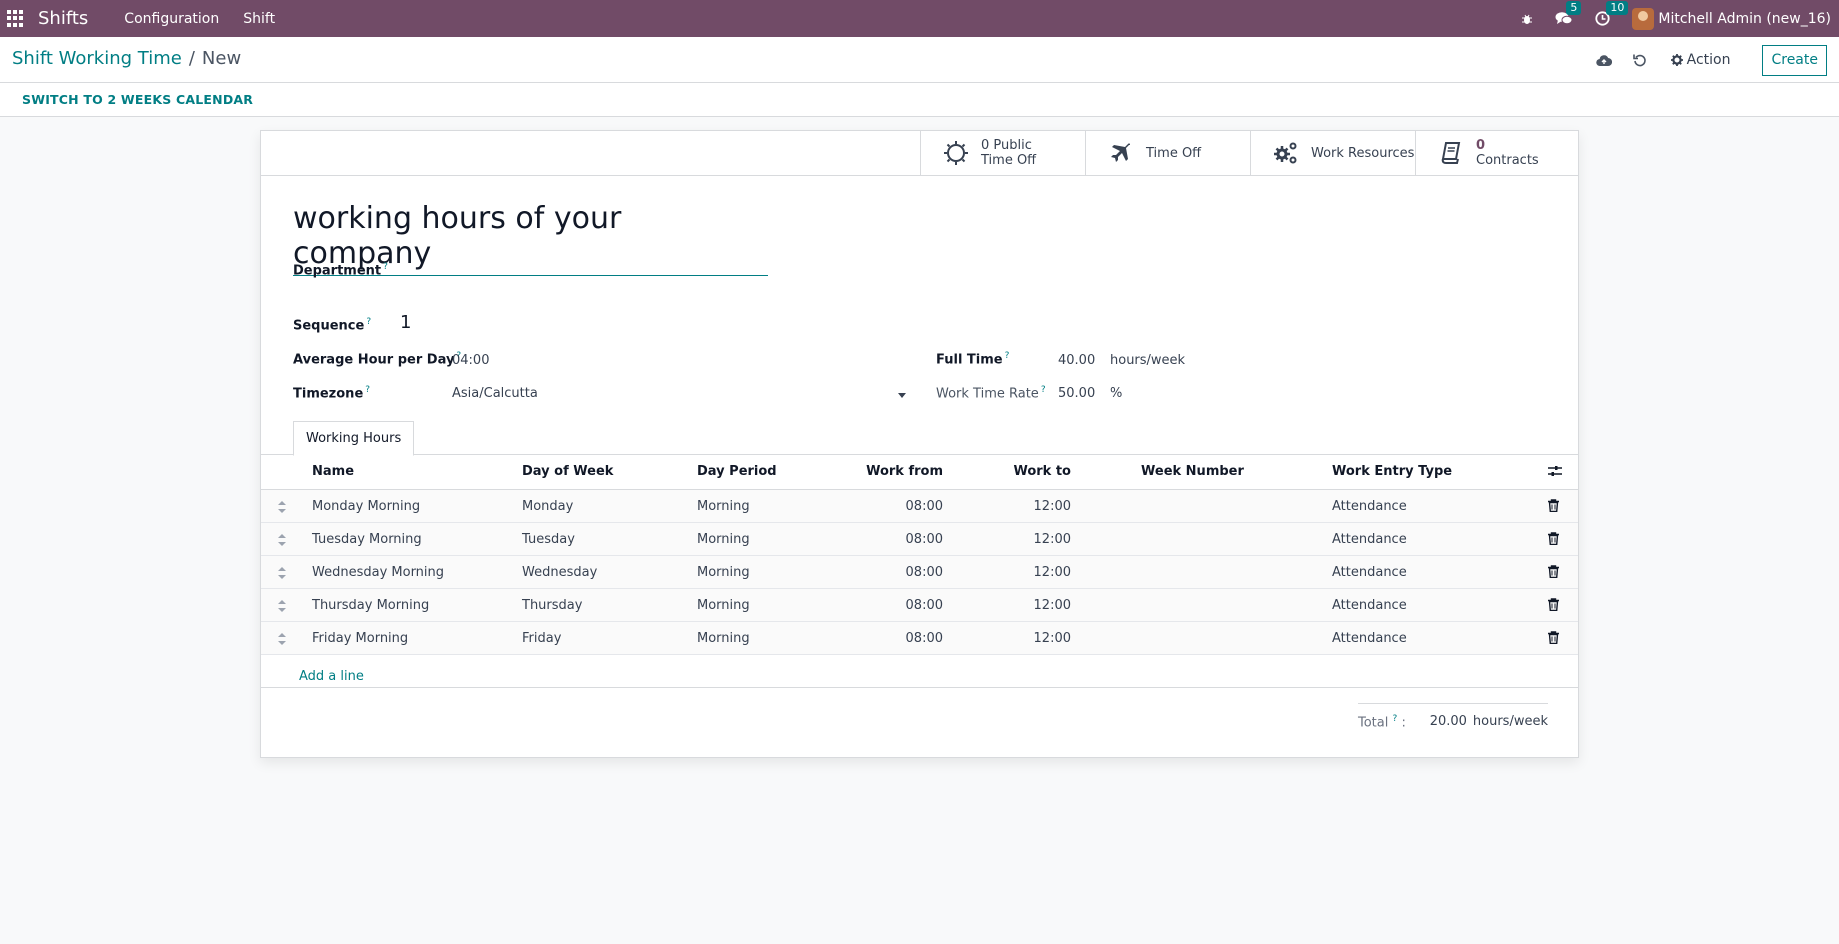 This screenshot has height=944, width=1839. What do you see at coordinates (1643, 18) in the screenshot?
I see `avatar` at bounding box center [1643, 18].